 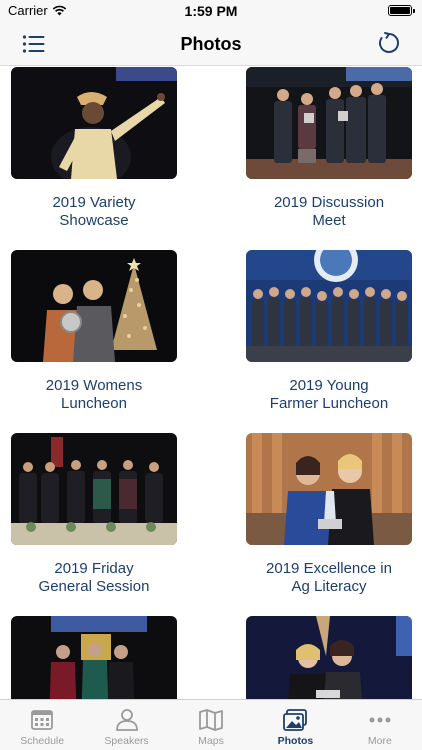 What do you see at coordinates (380, 725) in the screenshot?
I see `tab-more: More` at bounding box center [380, 725].